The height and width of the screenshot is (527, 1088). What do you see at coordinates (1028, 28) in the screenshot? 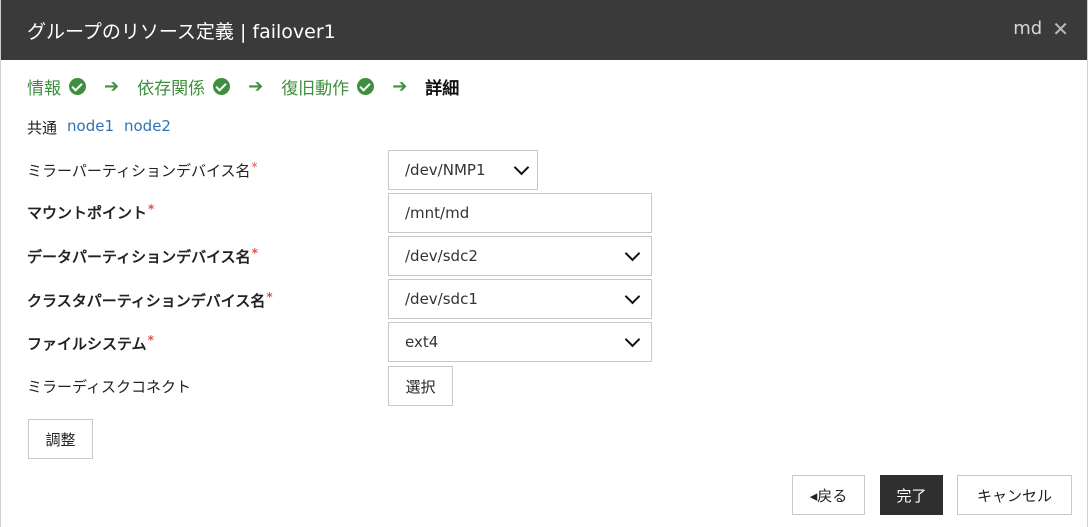
I see `resource-name: md` at bounding box center [1028, 28].